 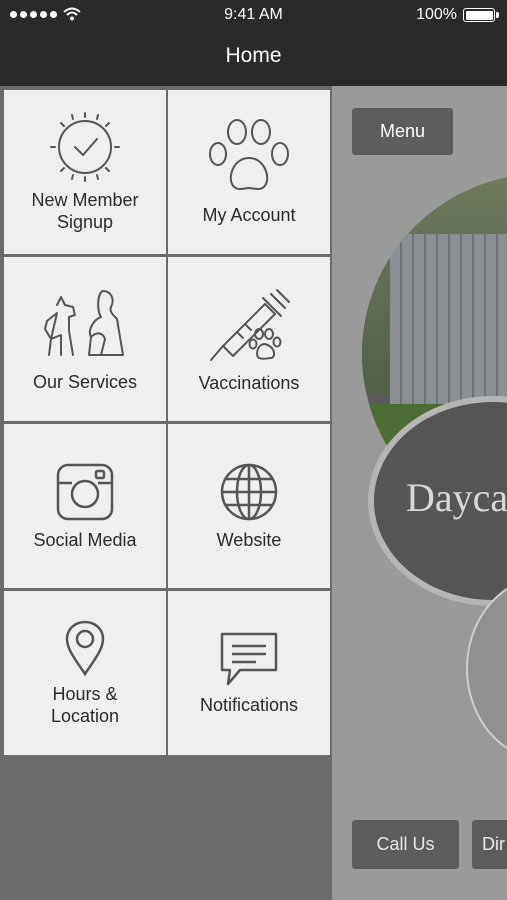 I want to click on tile-new-member-signup: New Member Signup, so click(x=85, y=172).